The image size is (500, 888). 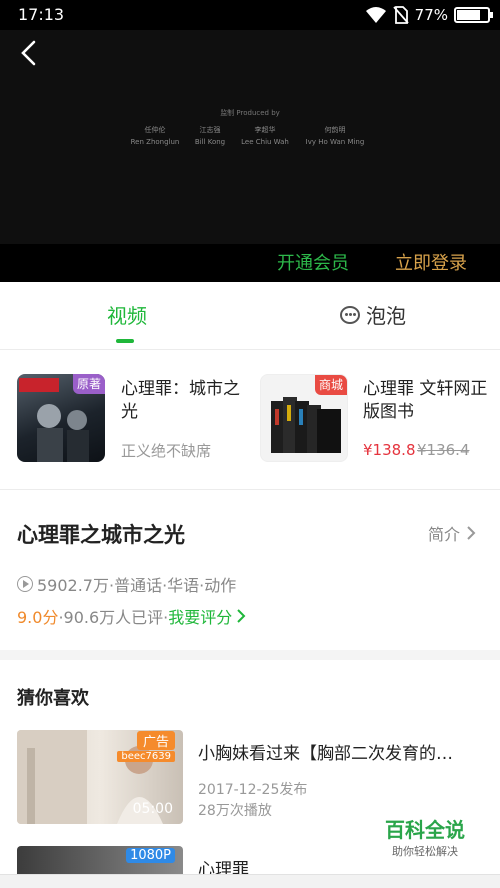 What do you see at coordinates (250, 316) in the screenshot?
I see `tab-bar: 视频 泡泡` at bounding box center [250, 316].